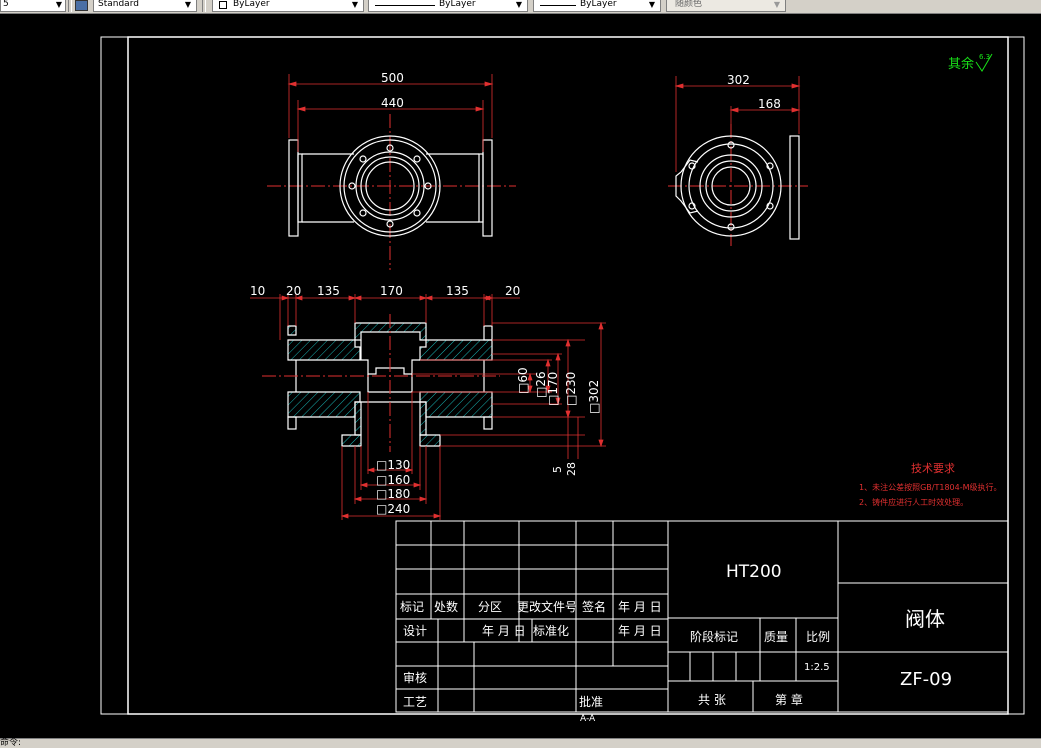 Image resolution: width=1041 pixels, height=748 pixels. Describe the element at coordinates (393, 480) in the screenshot. I see `section-dim-160: □160` at that location.